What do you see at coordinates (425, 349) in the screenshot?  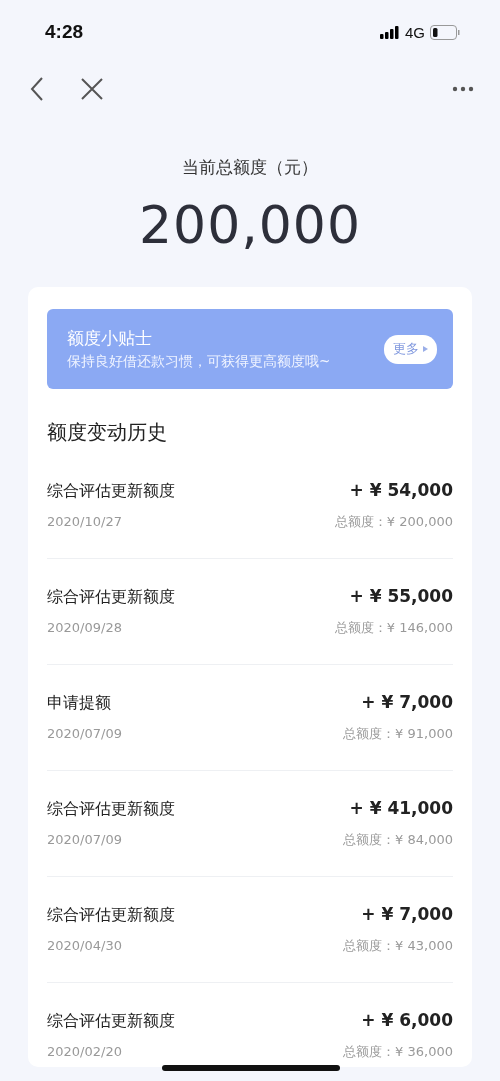 I see `triangle-icon` at bounding box center [425, 349].